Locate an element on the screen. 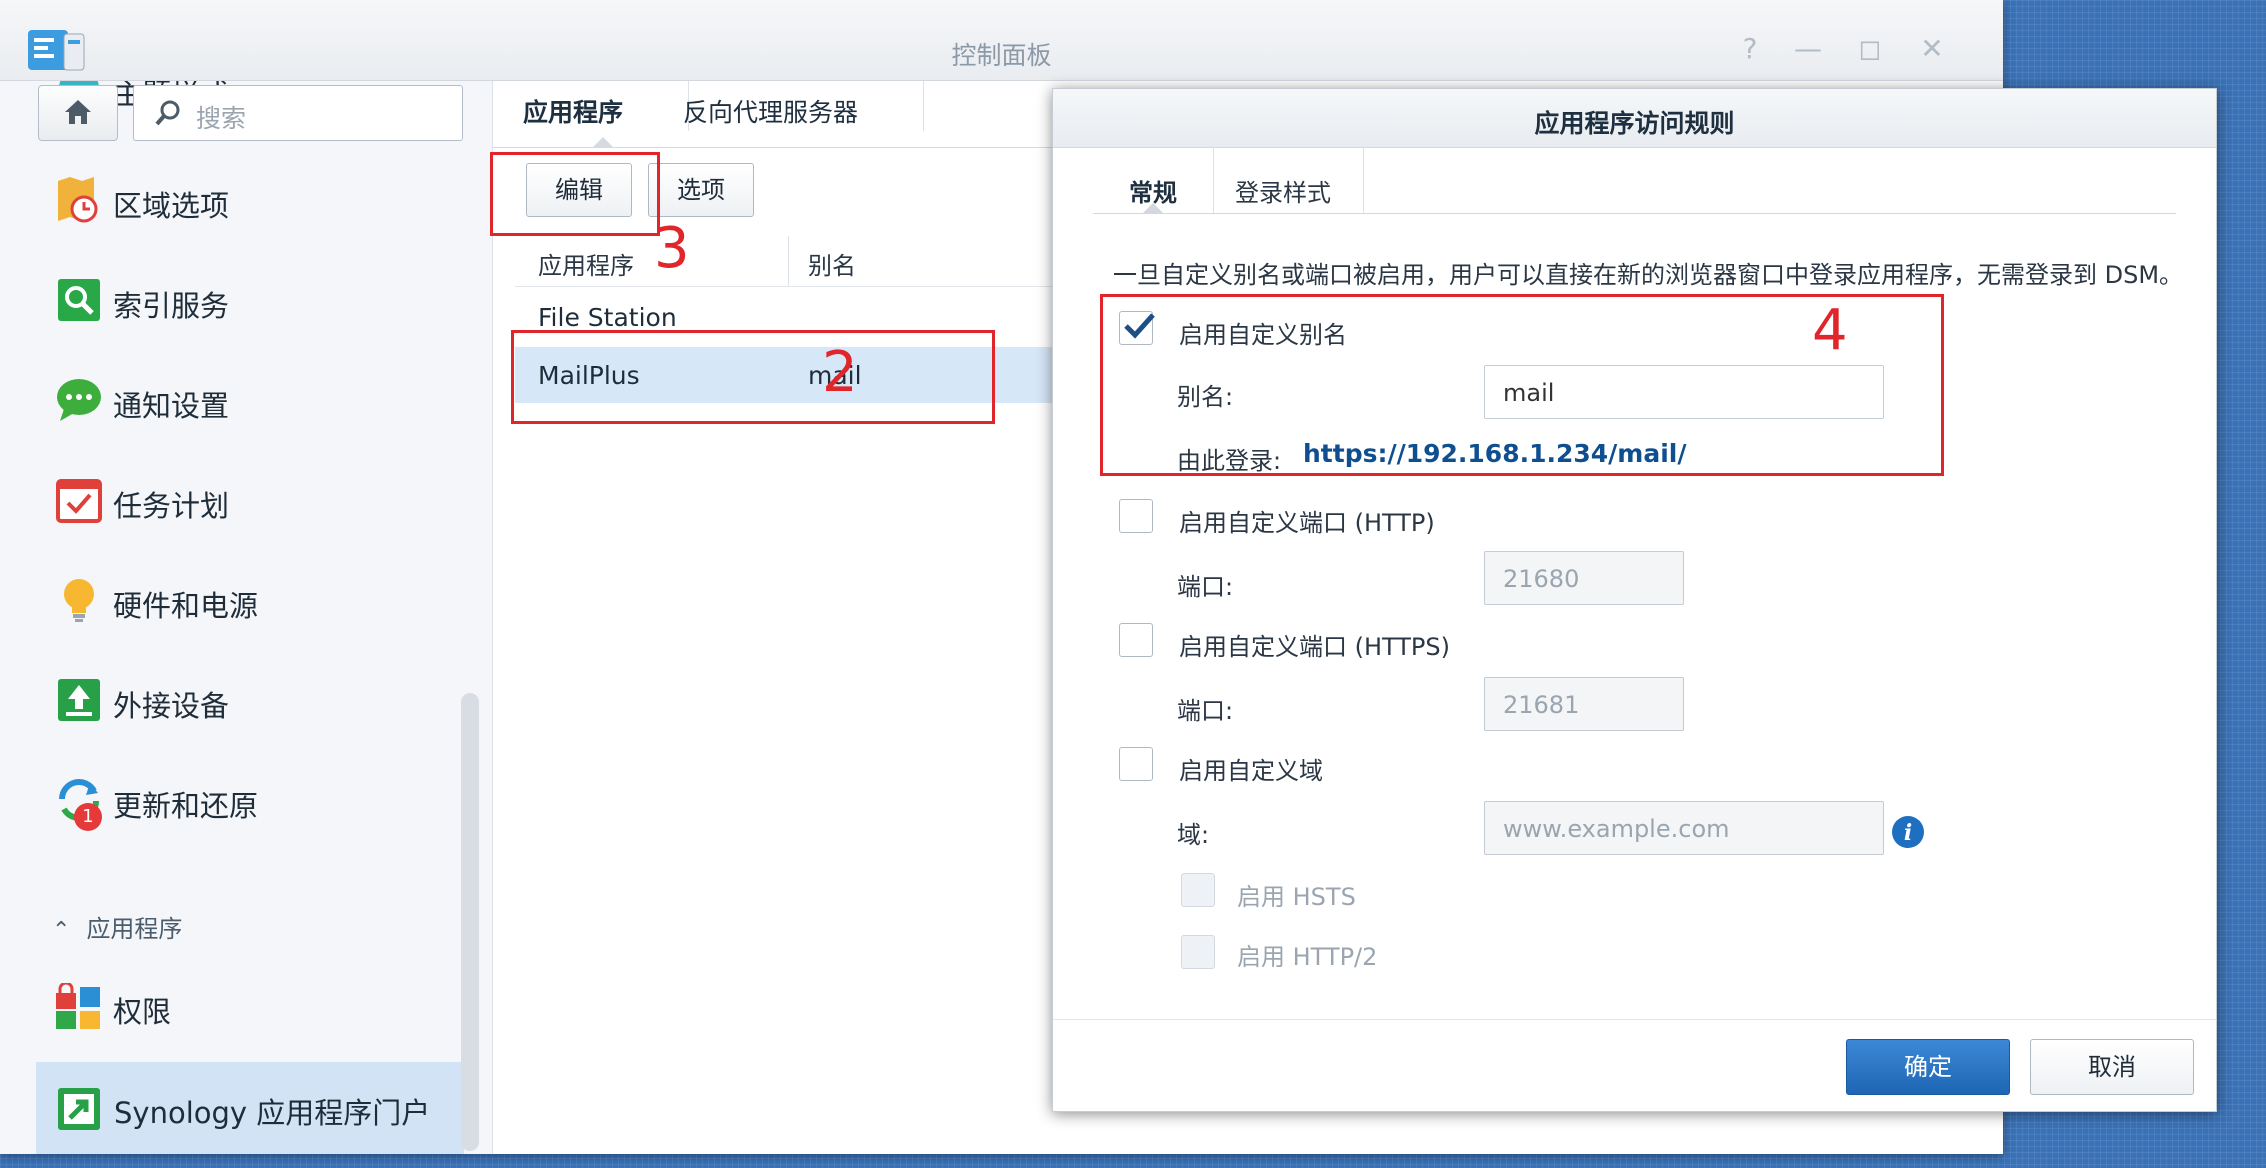  sidebar-item-external-devices: 外接设备 is located at coordinates (235, 700).